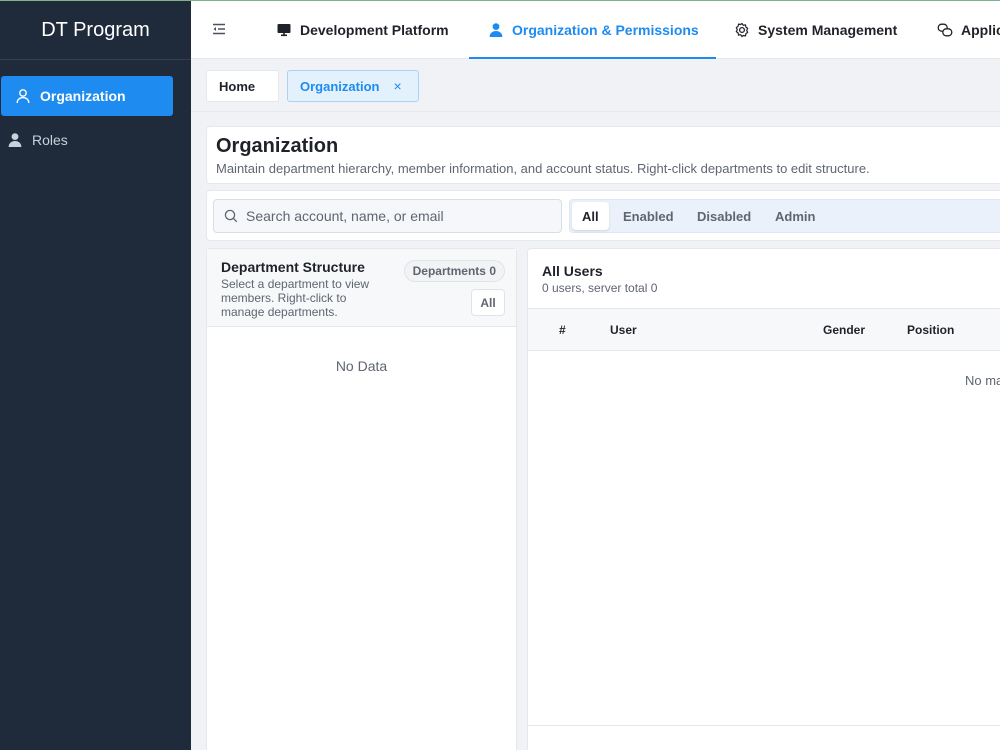 Image resolution: width=1000 pixels, height=750 pixels. I want to click on search-icon, so click(231, 216).